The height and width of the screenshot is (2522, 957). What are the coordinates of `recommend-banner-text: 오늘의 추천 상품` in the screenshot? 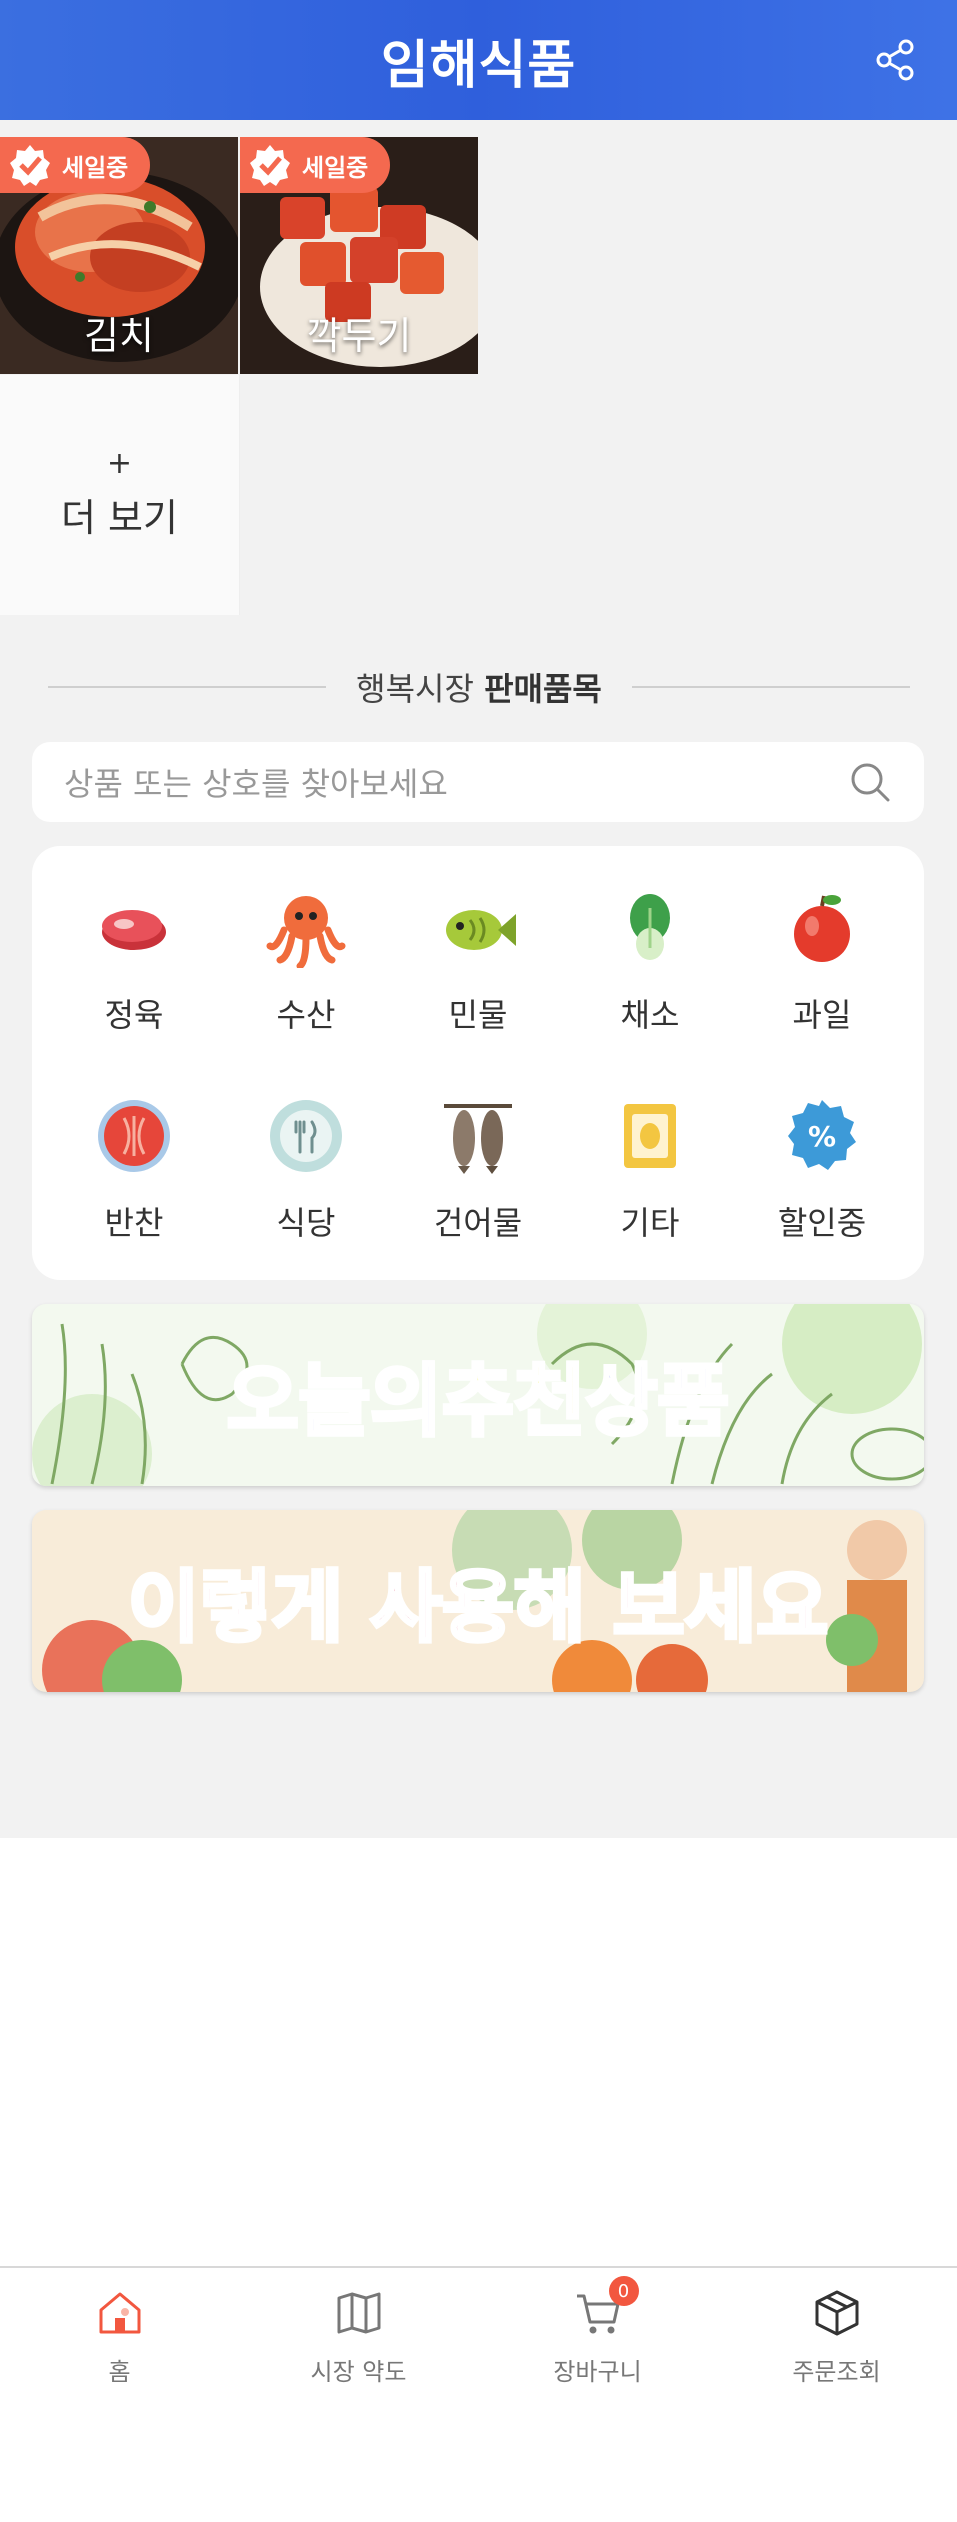 It's located at (478, 1395).